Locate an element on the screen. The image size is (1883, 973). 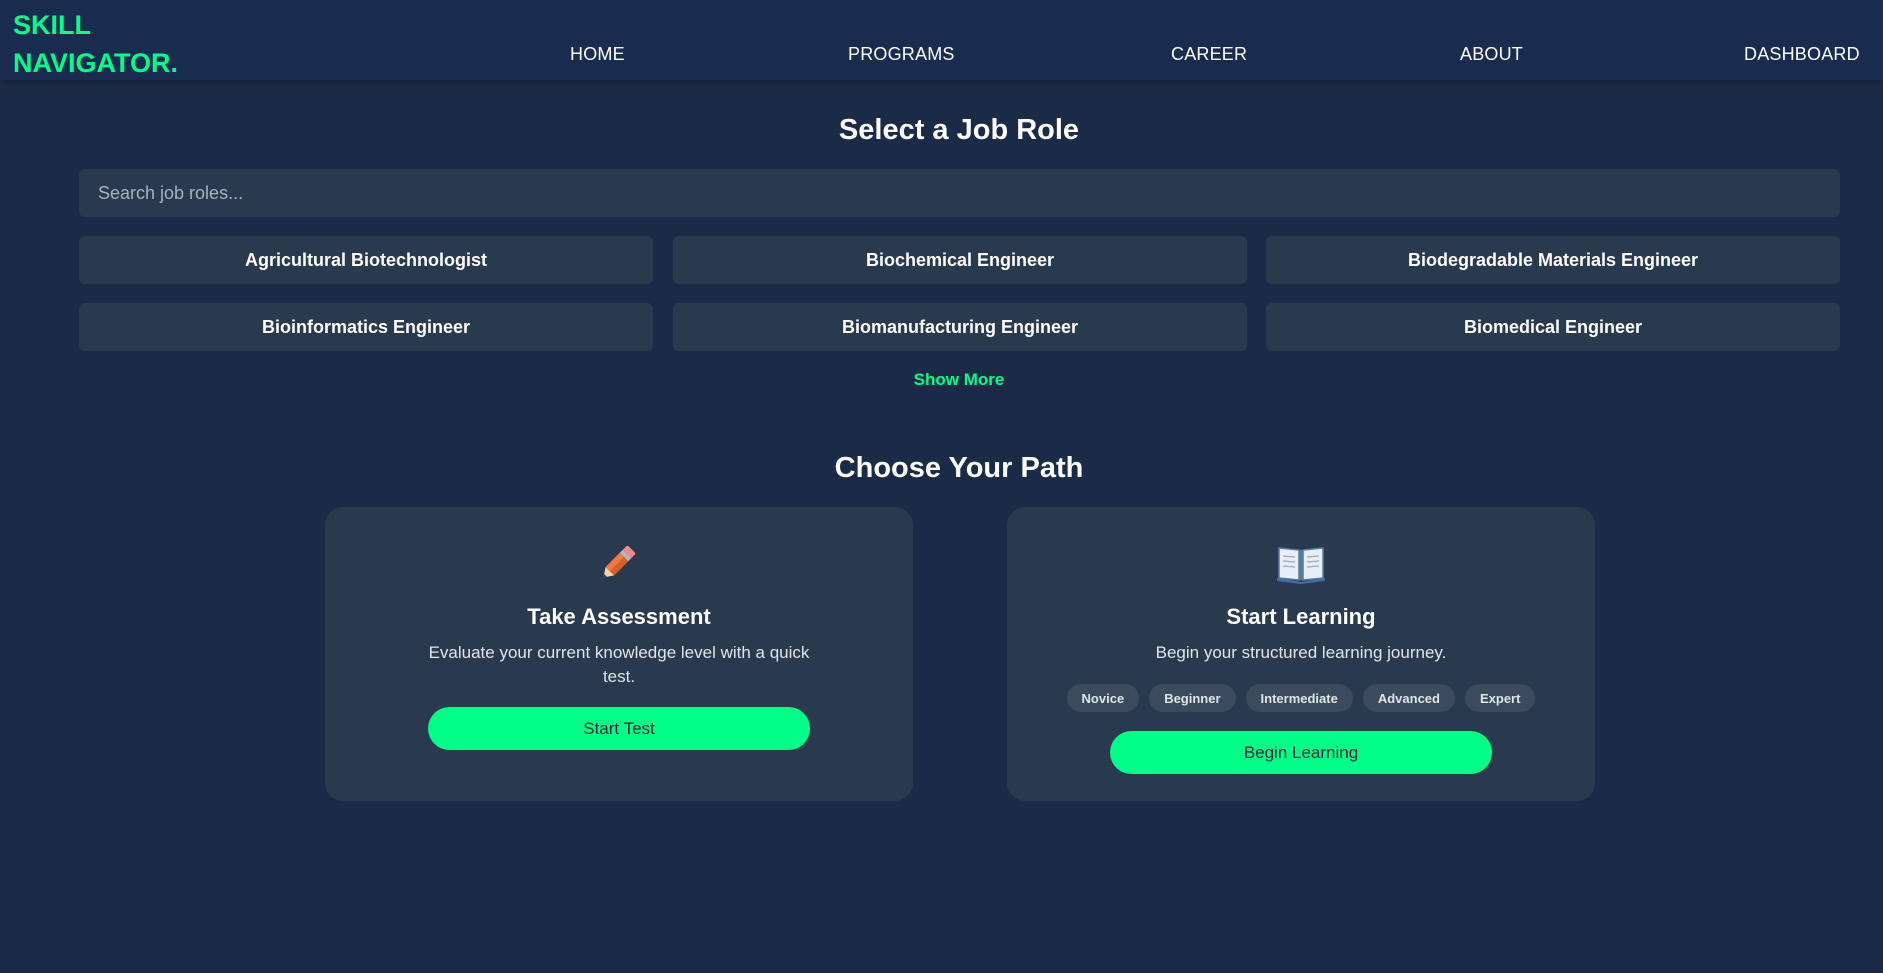
nav-about-link: ABOUT is located at coordinates (1491, 54).